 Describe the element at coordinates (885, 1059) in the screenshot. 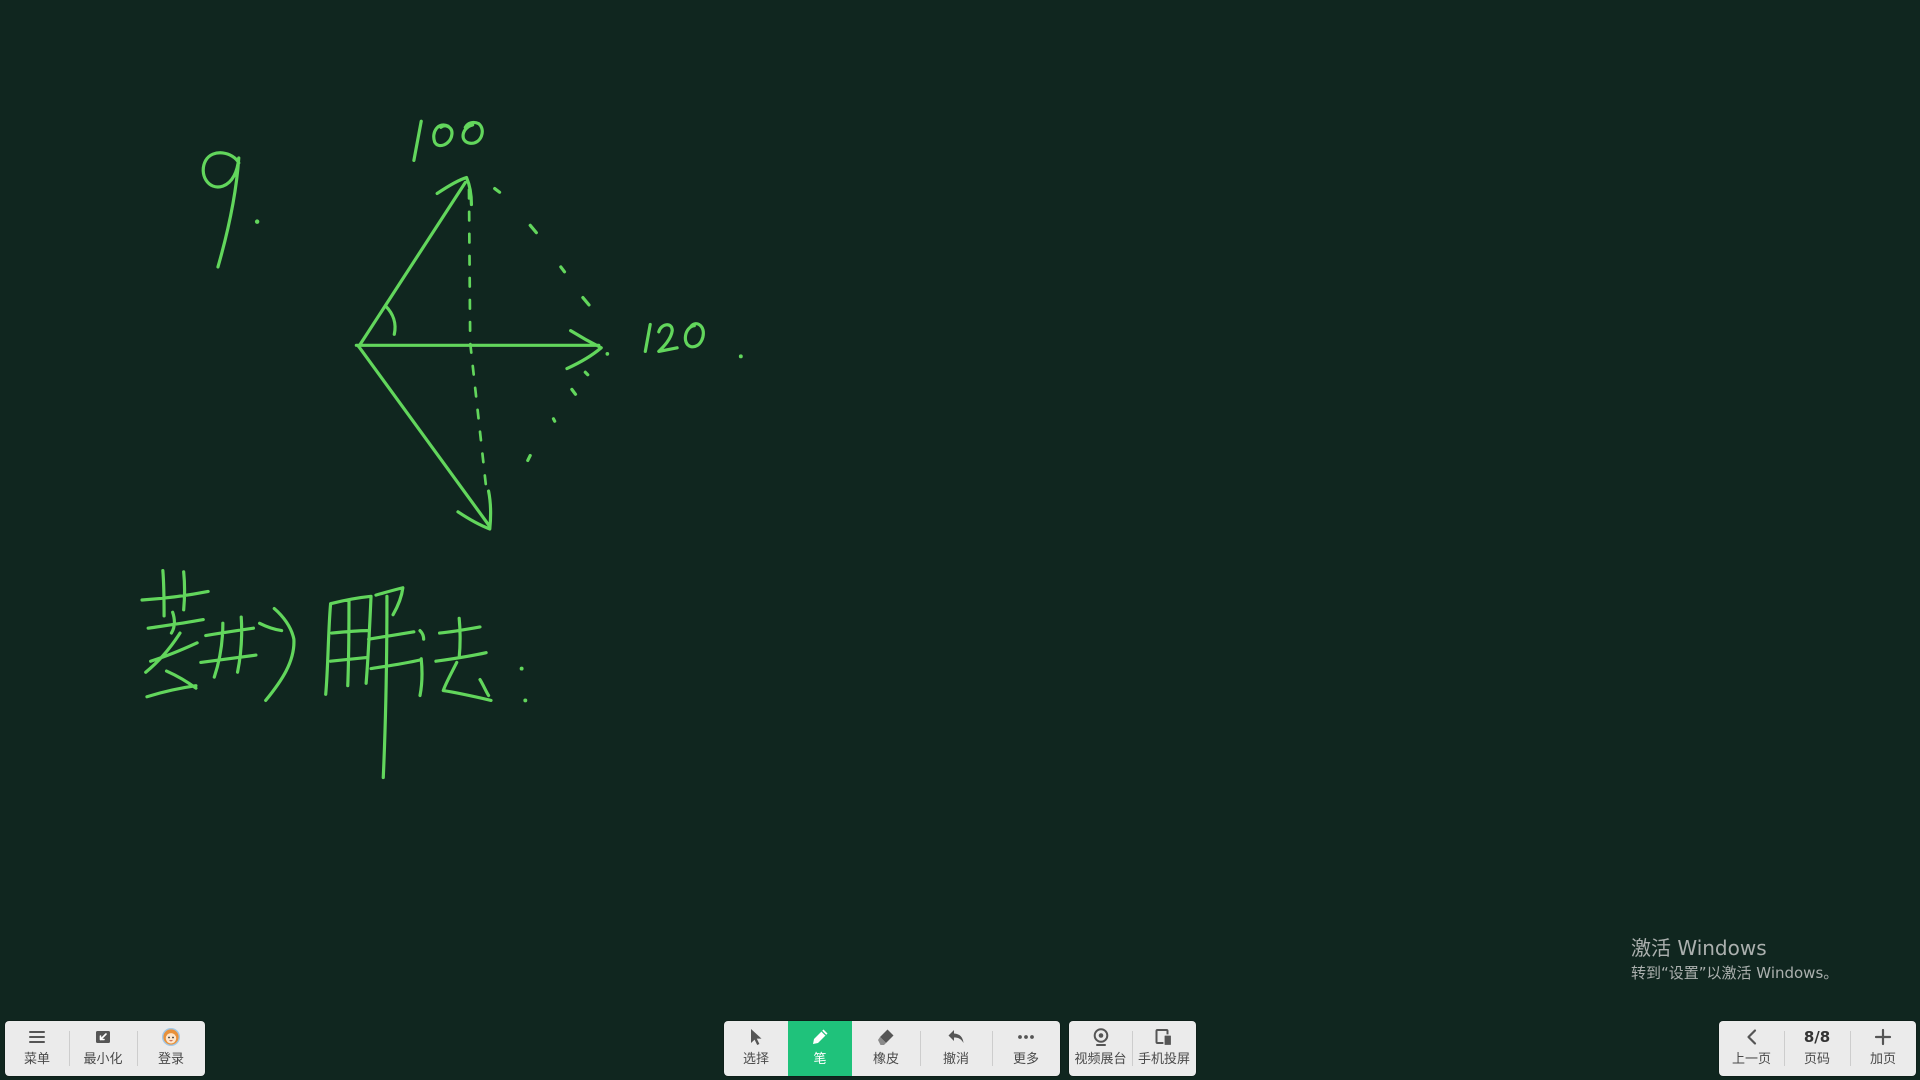

I see `eraser-tool-label: 橡皮` at that location.